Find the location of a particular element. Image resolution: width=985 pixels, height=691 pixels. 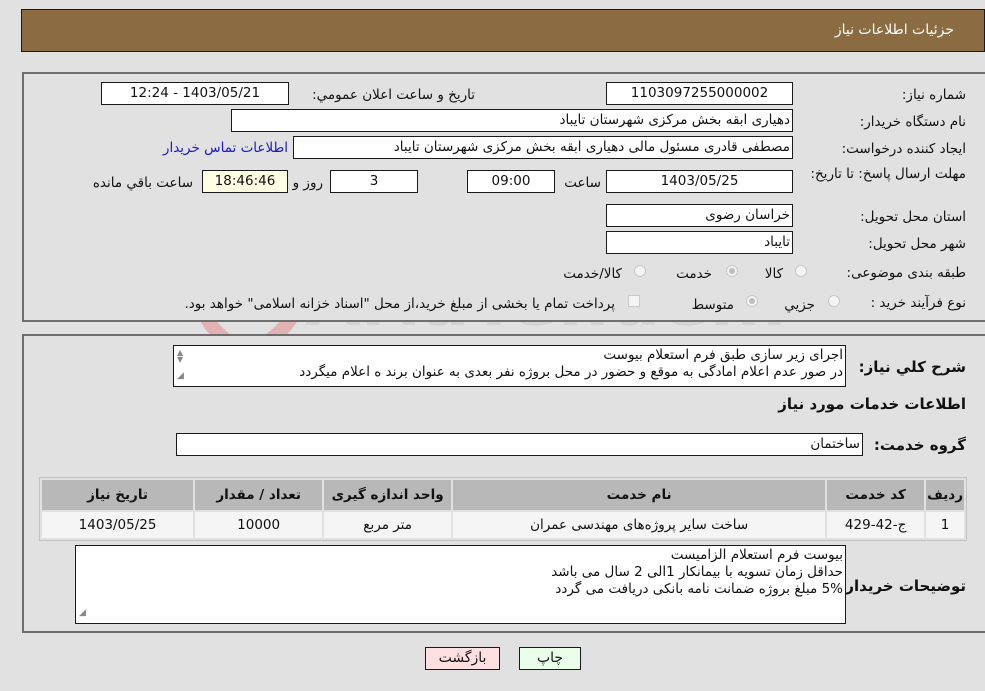

city-label: شهر محل تحویل: is located at coordinates (917, 244).